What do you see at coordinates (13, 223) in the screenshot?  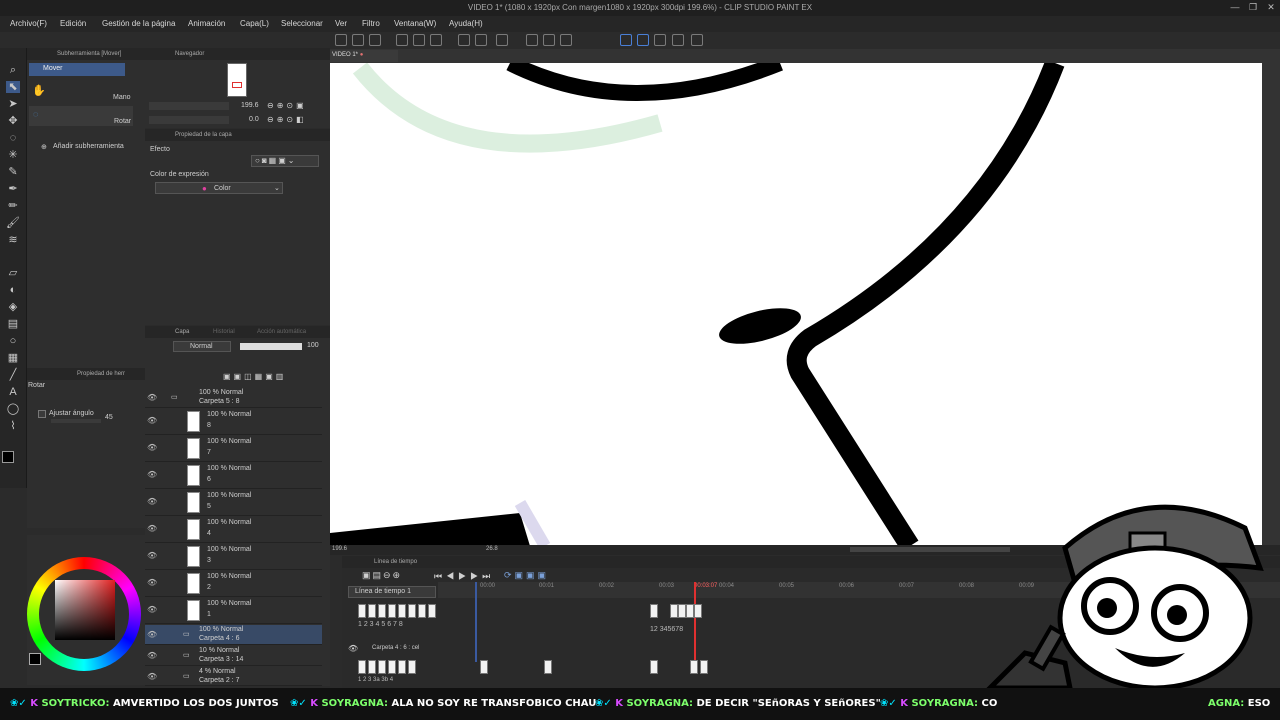 I see `brush-icon: 🖌` at bounding box center [13, 223].